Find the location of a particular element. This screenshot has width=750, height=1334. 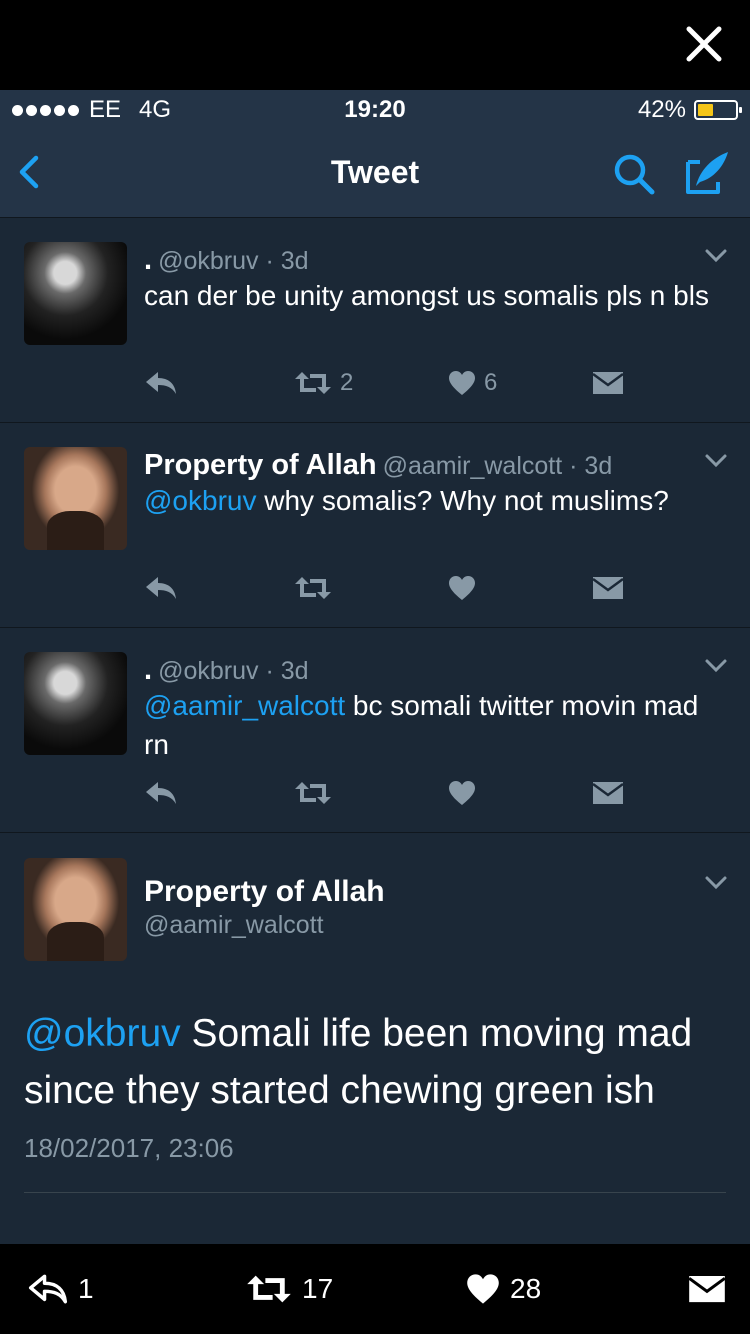

like-count: 6 is located at coordinates (491, 382).